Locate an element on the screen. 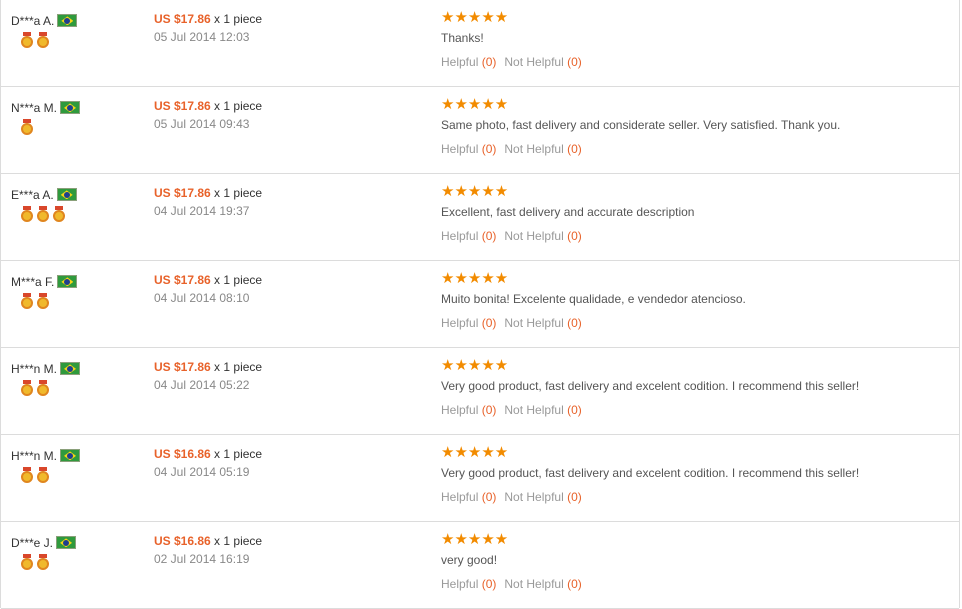 This screenshot has height=609, width=962. review-date: 04 Jul 2014 05:19 is located at coordinates (202, 472).